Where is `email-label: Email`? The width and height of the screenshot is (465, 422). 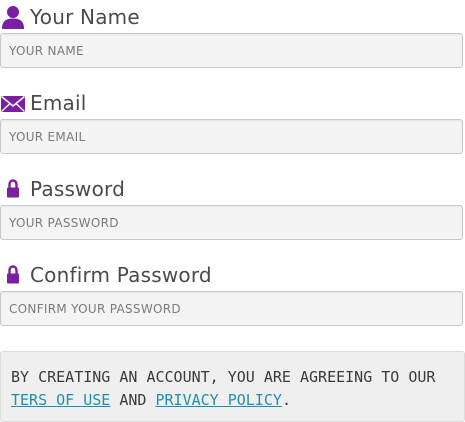 email-label: Email is located at coordinates (58, 103).